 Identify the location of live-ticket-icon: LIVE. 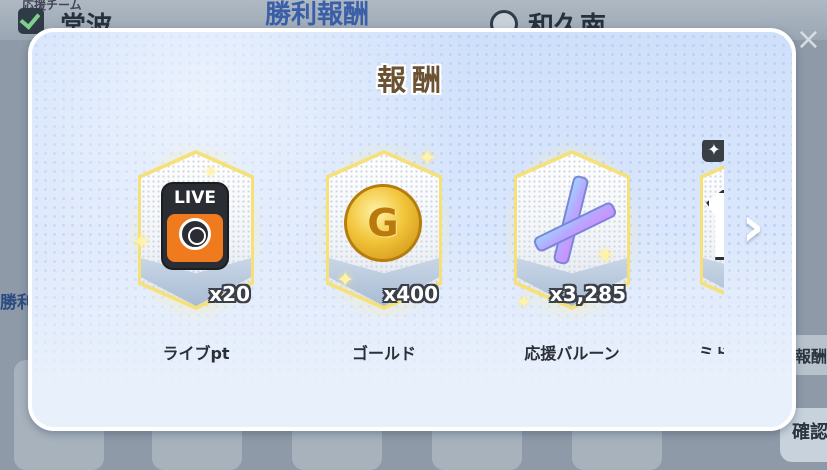
(195, 226).